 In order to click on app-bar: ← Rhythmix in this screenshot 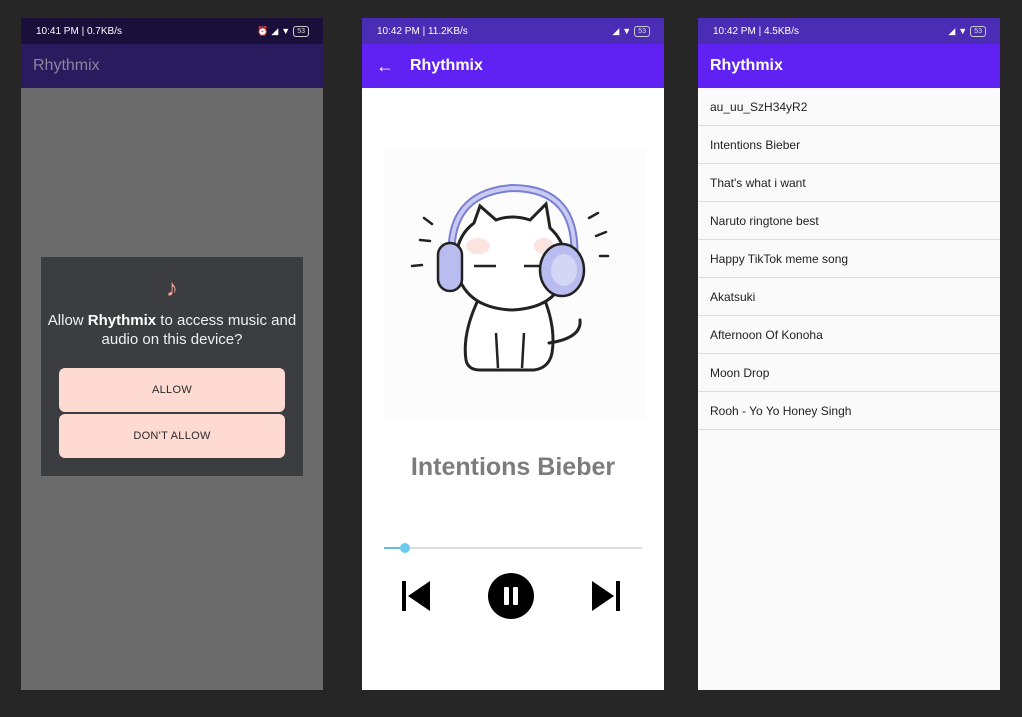, I will do `click(513, 66)`.